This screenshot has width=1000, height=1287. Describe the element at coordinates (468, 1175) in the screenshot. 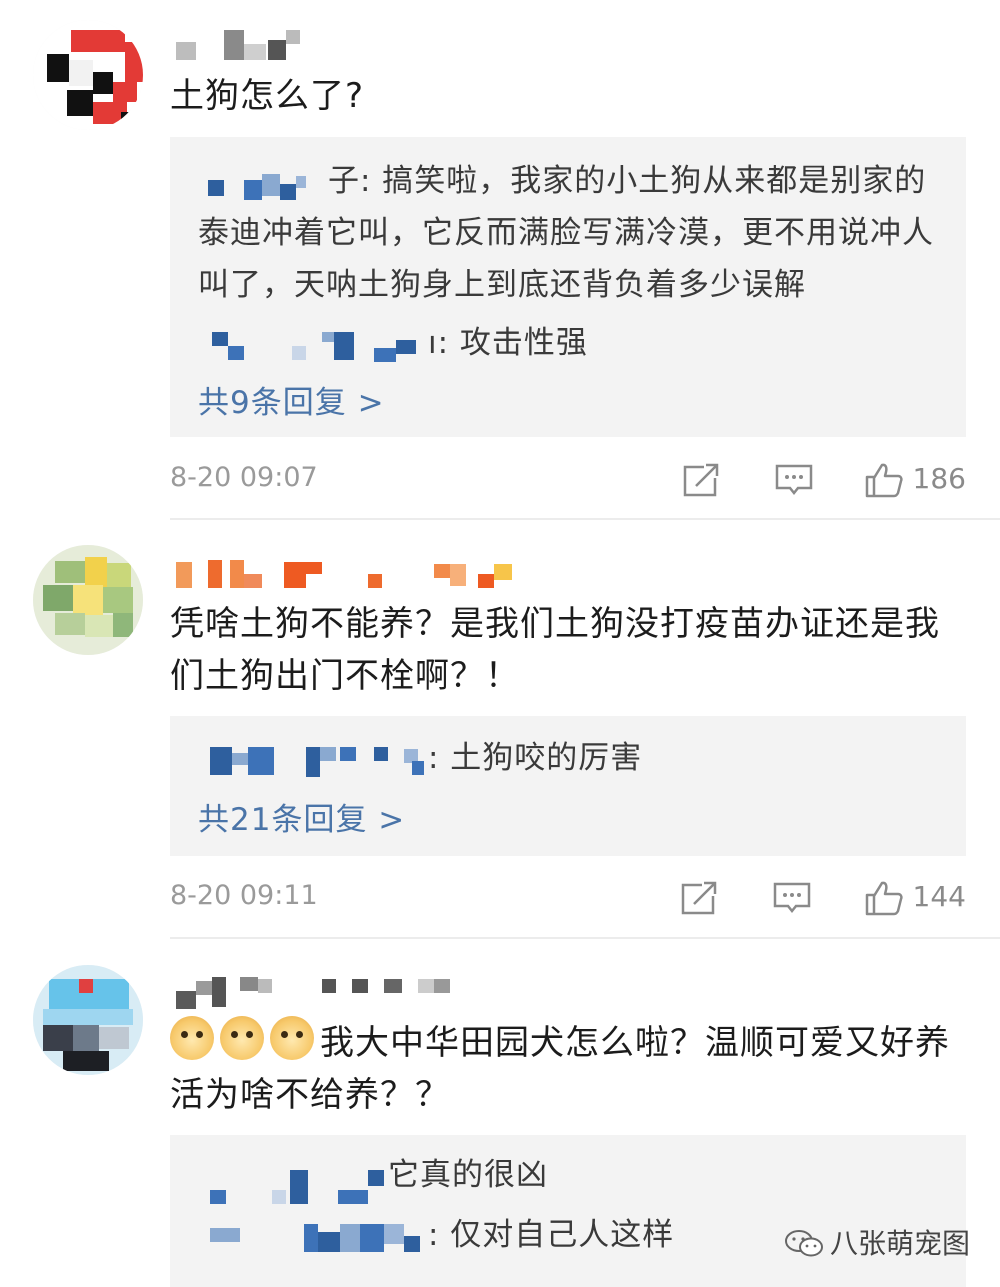

I see `reply-text: 它真的很凶` at that location.